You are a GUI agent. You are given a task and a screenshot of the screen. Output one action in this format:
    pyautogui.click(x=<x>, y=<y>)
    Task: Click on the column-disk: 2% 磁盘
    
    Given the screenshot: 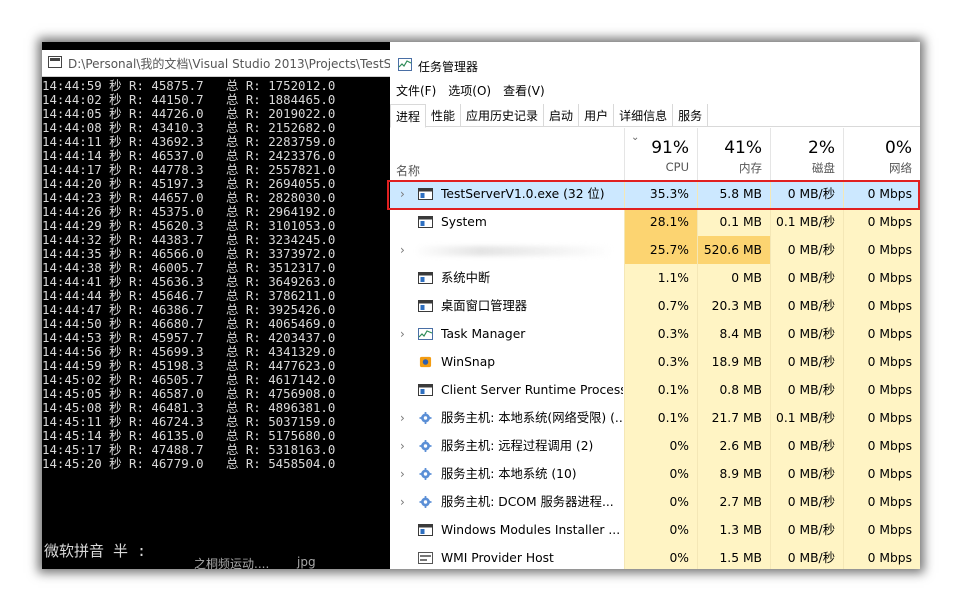 What is the action you would take?
    pyautogui.click(x=806, y=154)
    